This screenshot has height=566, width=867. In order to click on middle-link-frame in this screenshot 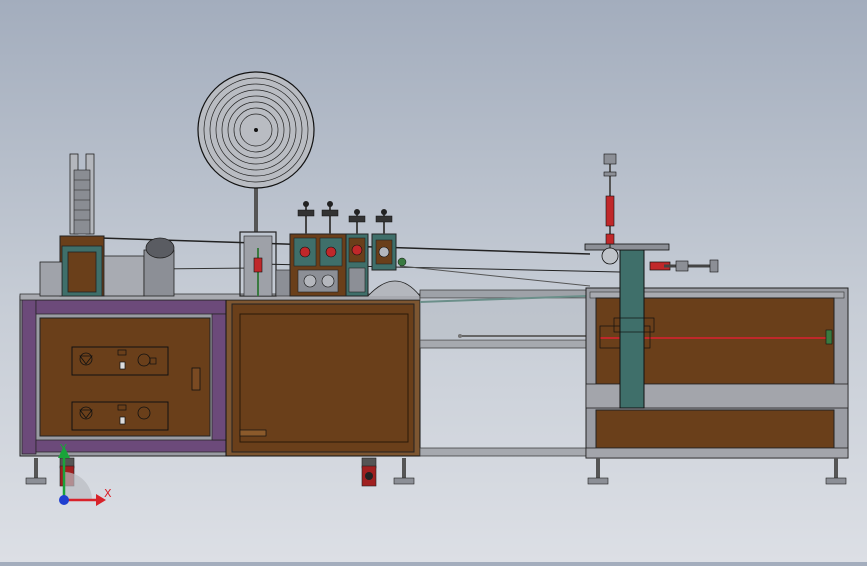, I will do `click(503, 373)`.